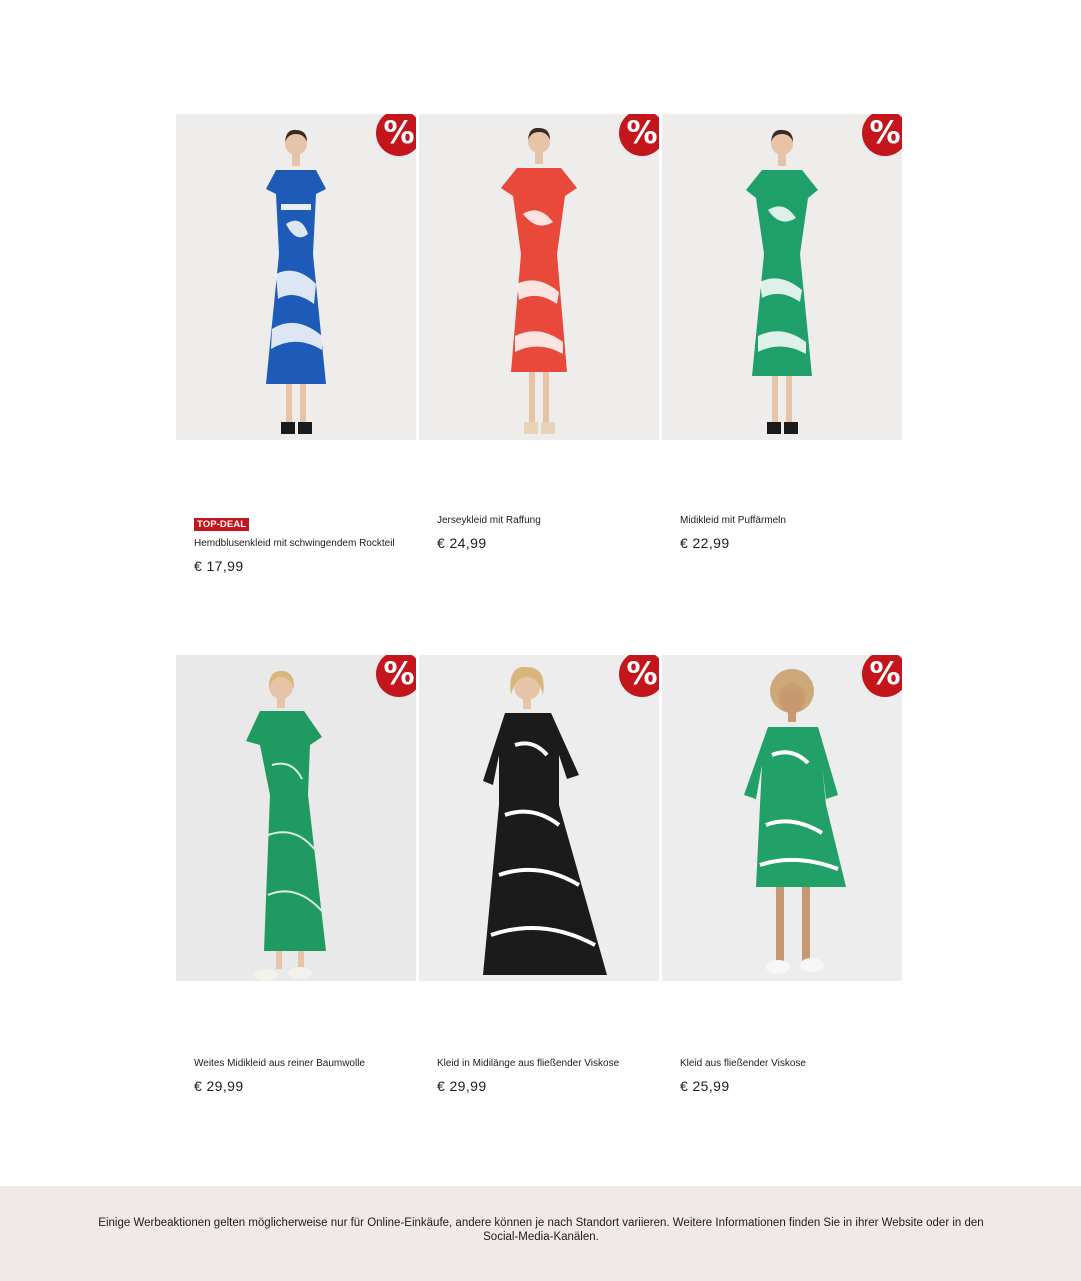  I want to click on product-price: € 17,99, so click(219, 566).